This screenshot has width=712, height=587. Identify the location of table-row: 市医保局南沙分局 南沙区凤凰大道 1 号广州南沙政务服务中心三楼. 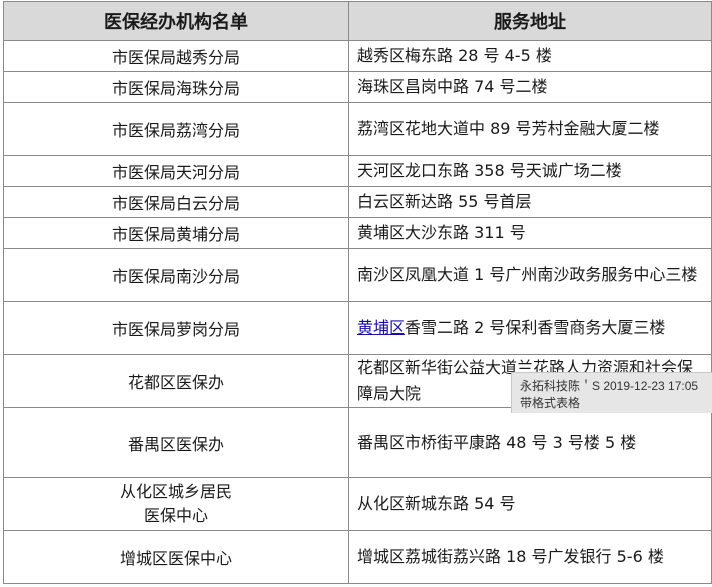
(357, 275).